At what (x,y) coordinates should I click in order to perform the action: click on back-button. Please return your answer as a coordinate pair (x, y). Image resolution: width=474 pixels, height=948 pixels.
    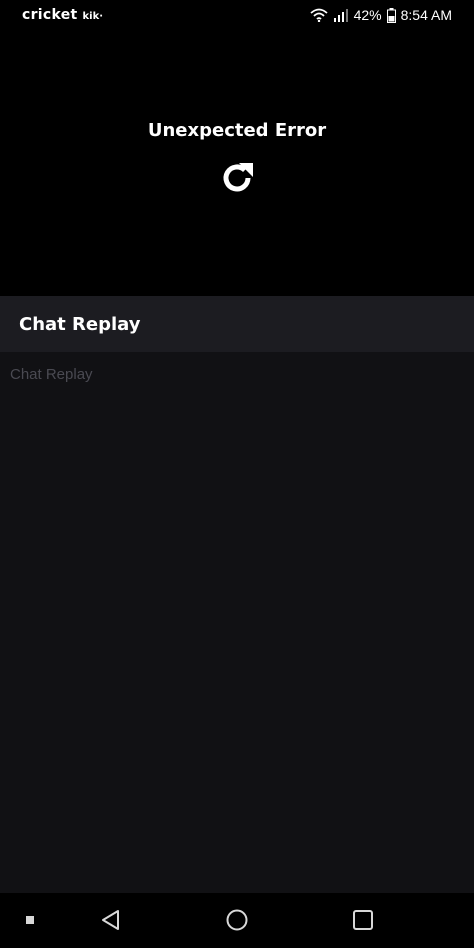
    Looking at the image, I should click on (111, 920).